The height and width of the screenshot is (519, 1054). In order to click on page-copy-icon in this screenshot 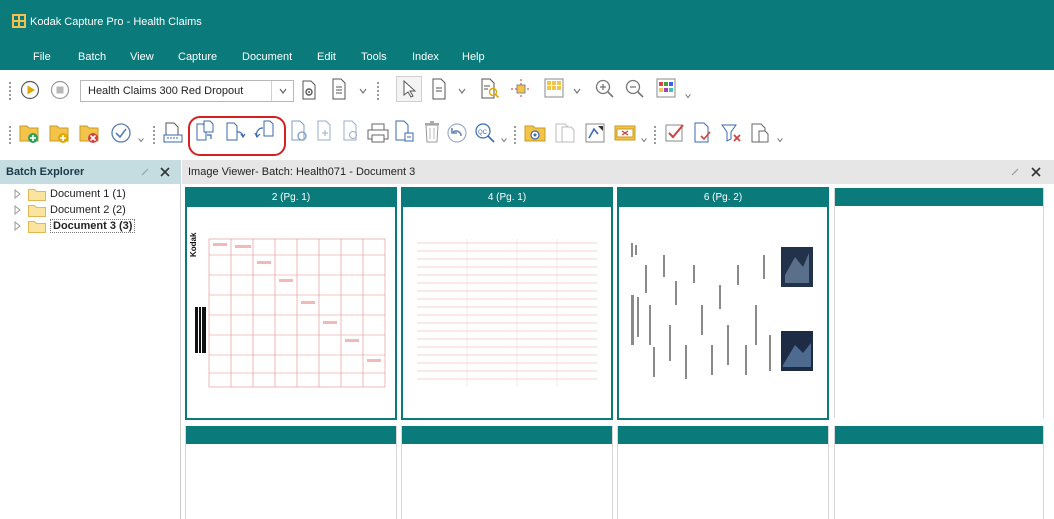, I will do `click(565, 133)`.